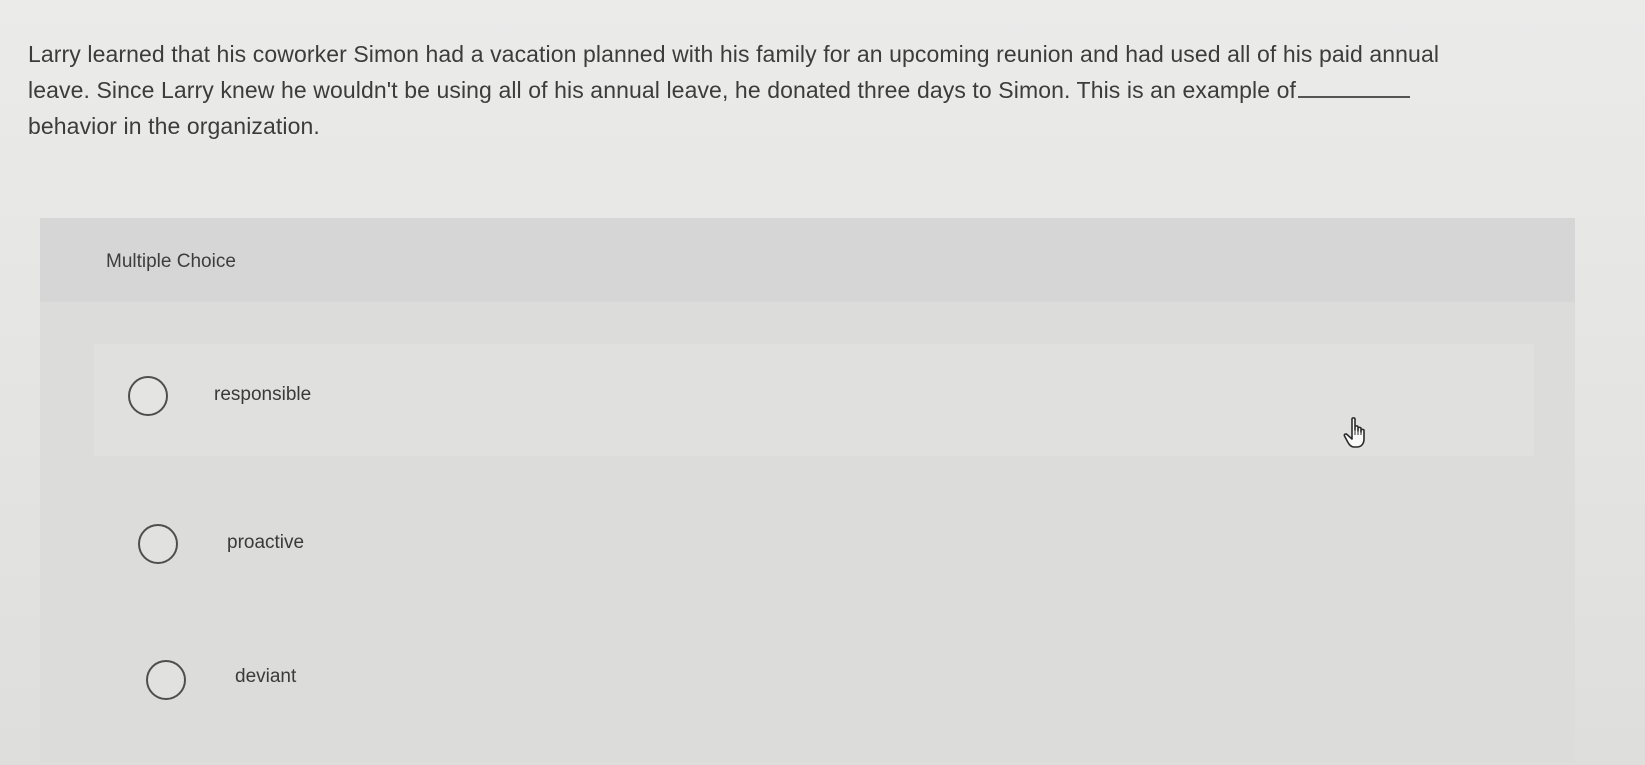 The image size is (1645, 765). Describe the element at coordinates (171, 261) in the screenshot. I see `multiple-choice-title: Multiple Choice` at that location.